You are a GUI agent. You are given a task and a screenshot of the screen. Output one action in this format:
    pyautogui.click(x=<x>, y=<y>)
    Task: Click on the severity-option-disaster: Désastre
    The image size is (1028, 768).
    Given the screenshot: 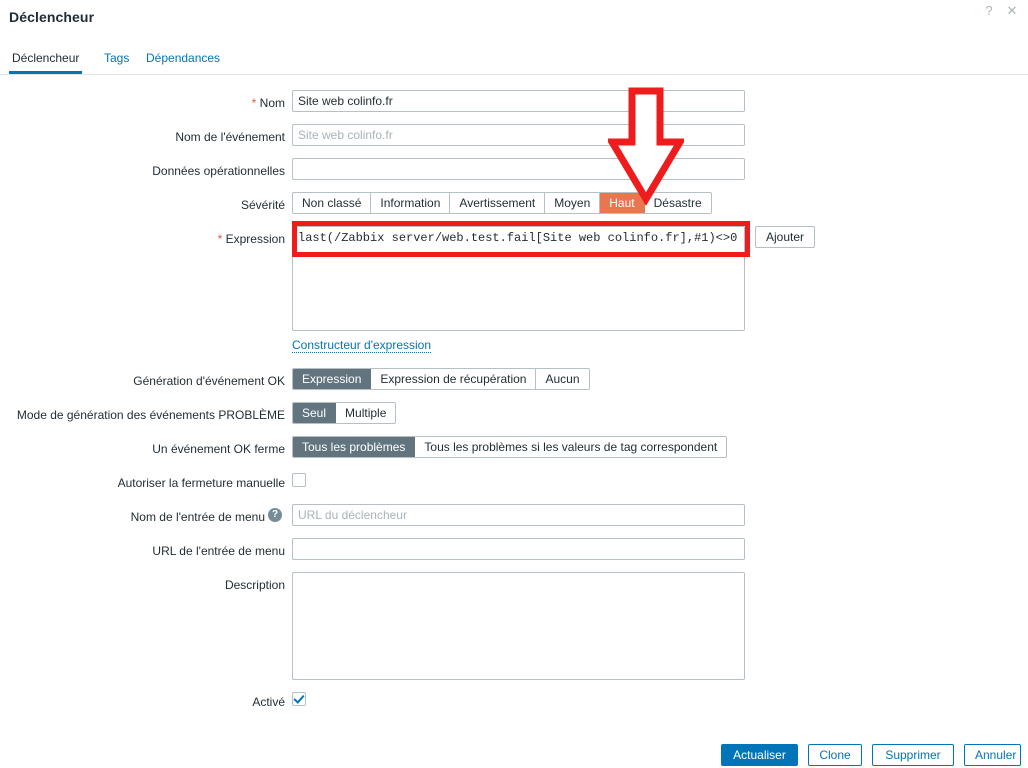 What is the action you would take?
    pyautogui.click(x=677, y=203)
    